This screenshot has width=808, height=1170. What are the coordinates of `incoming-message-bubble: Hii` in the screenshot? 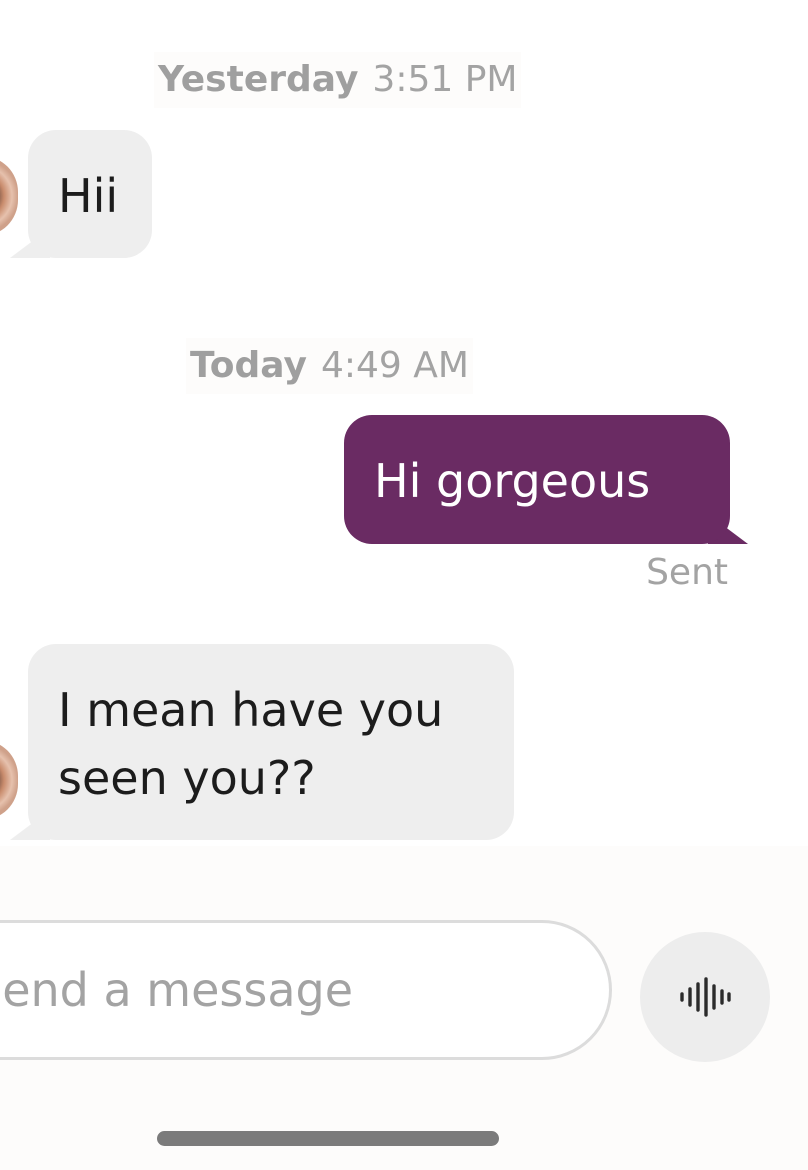 It's located at (90, 194).